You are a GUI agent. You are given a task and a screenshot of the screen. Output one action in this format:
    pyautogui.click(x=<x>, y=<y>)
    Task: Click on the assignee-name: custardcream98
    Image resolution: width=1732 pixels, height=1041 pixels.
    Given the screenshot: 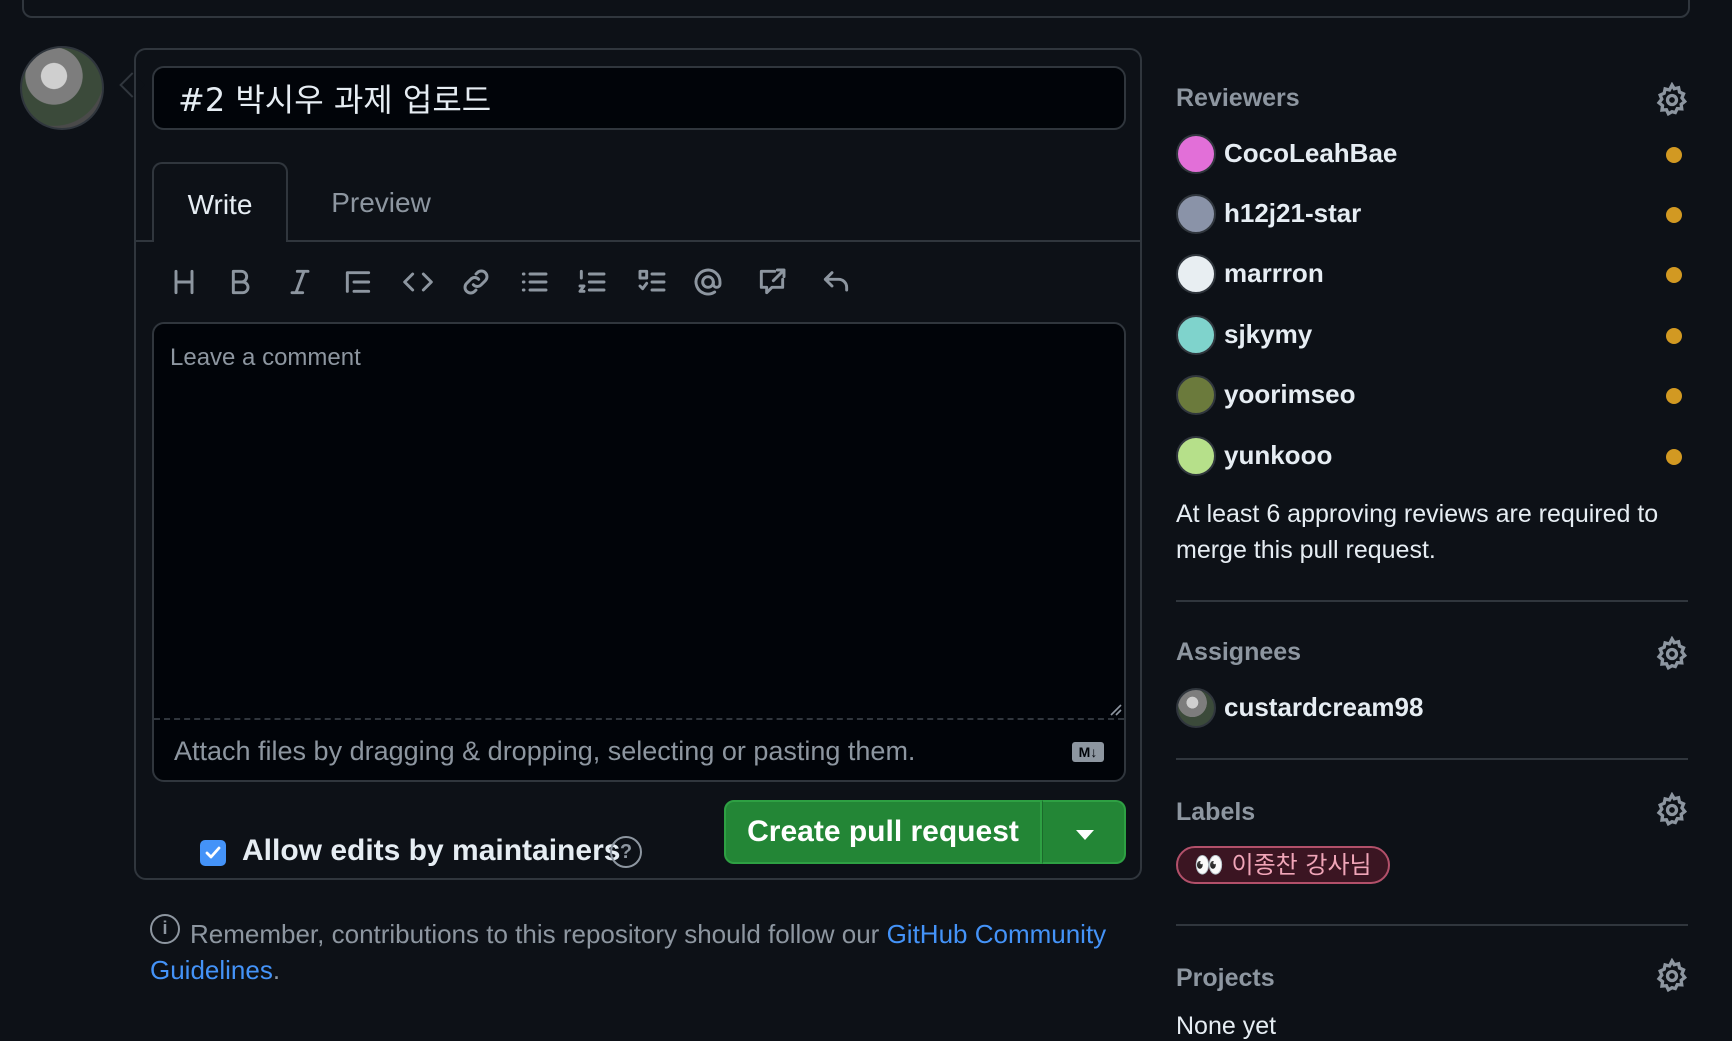 What is the action you would take?
    pyautogui.click(x=1323, y=707)
    